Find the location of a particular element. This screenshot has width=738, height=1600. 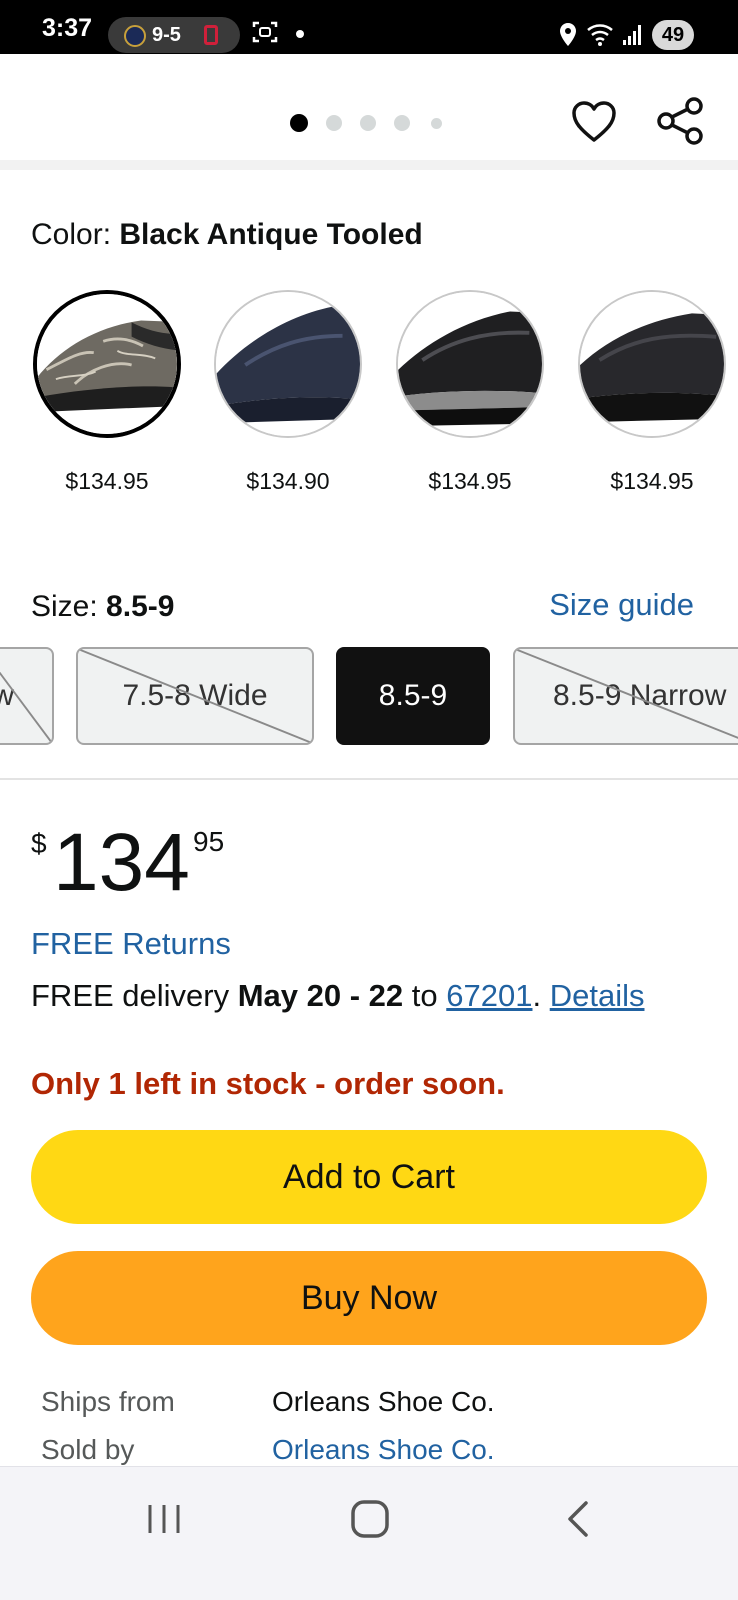

section-divider is located at coordinates (369, 779).